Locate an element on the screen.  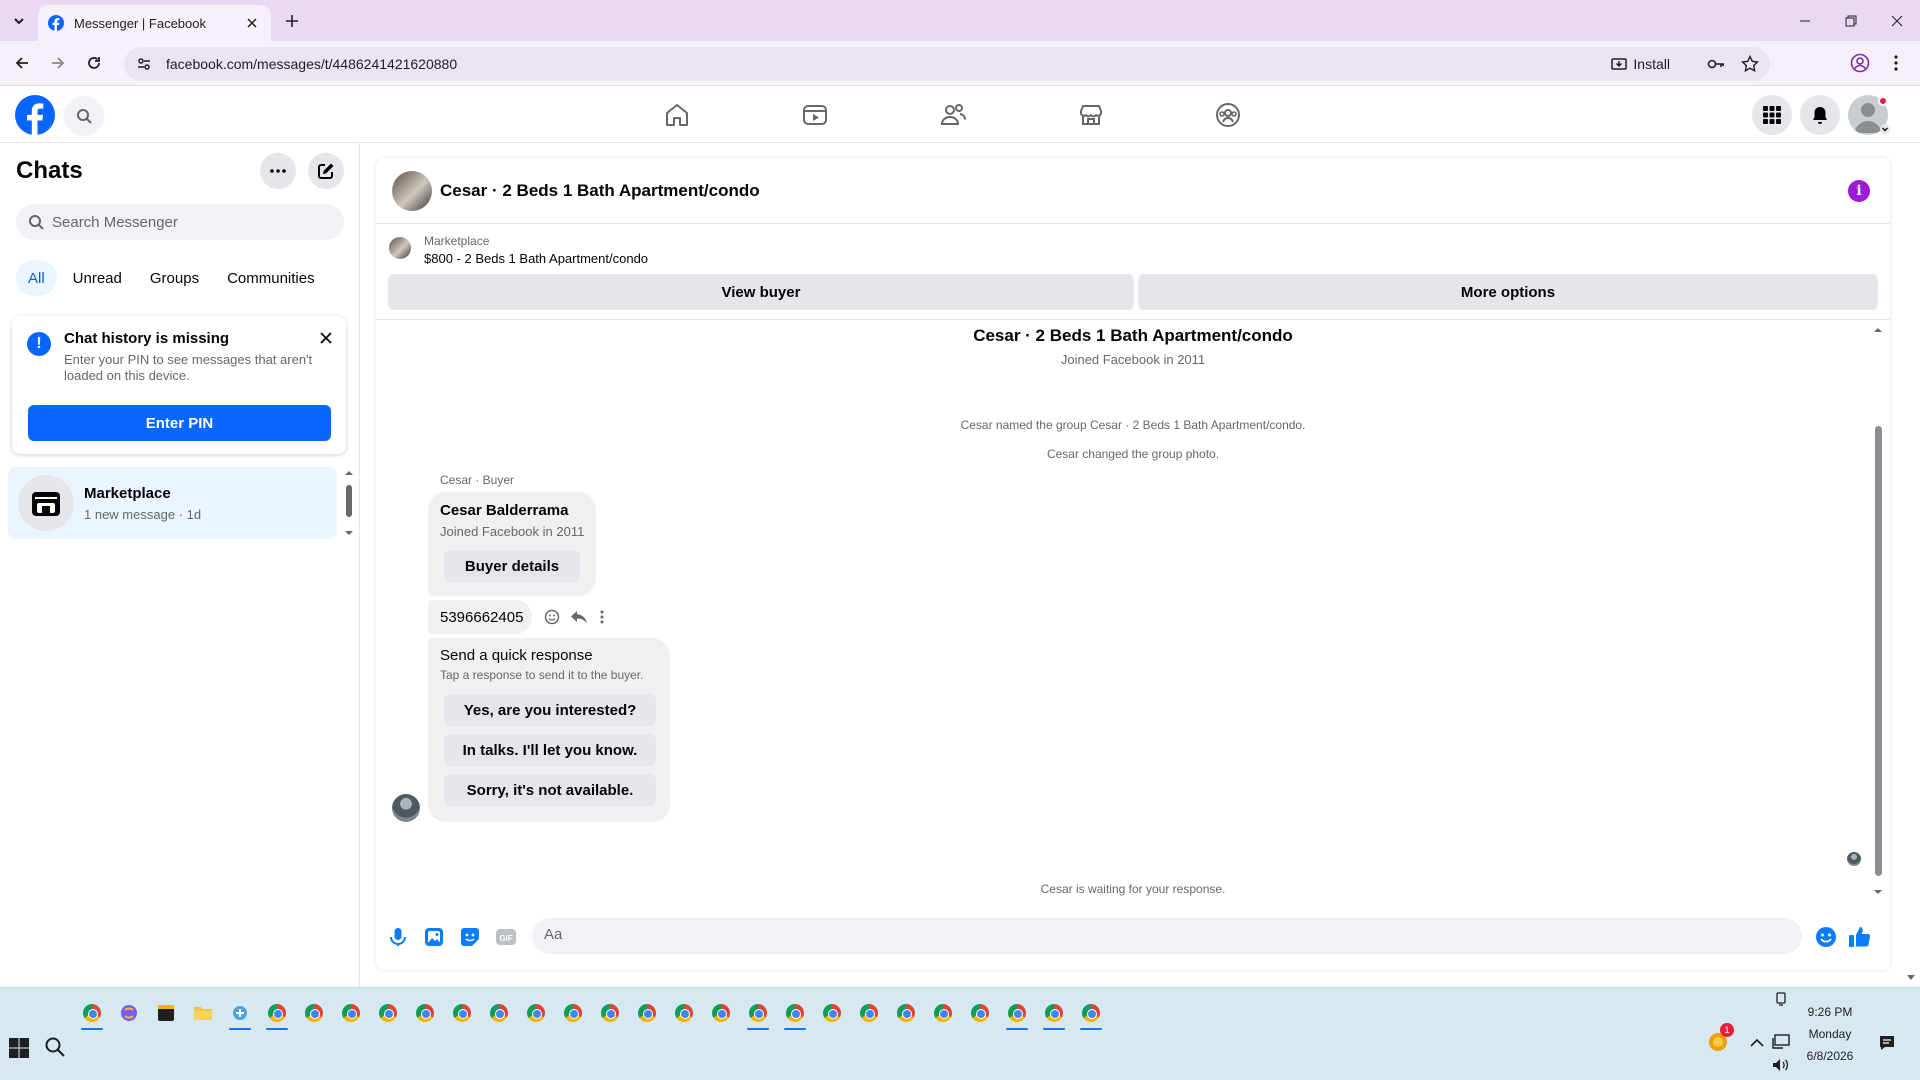
message-input-field is located at coordinates (1167, 936).